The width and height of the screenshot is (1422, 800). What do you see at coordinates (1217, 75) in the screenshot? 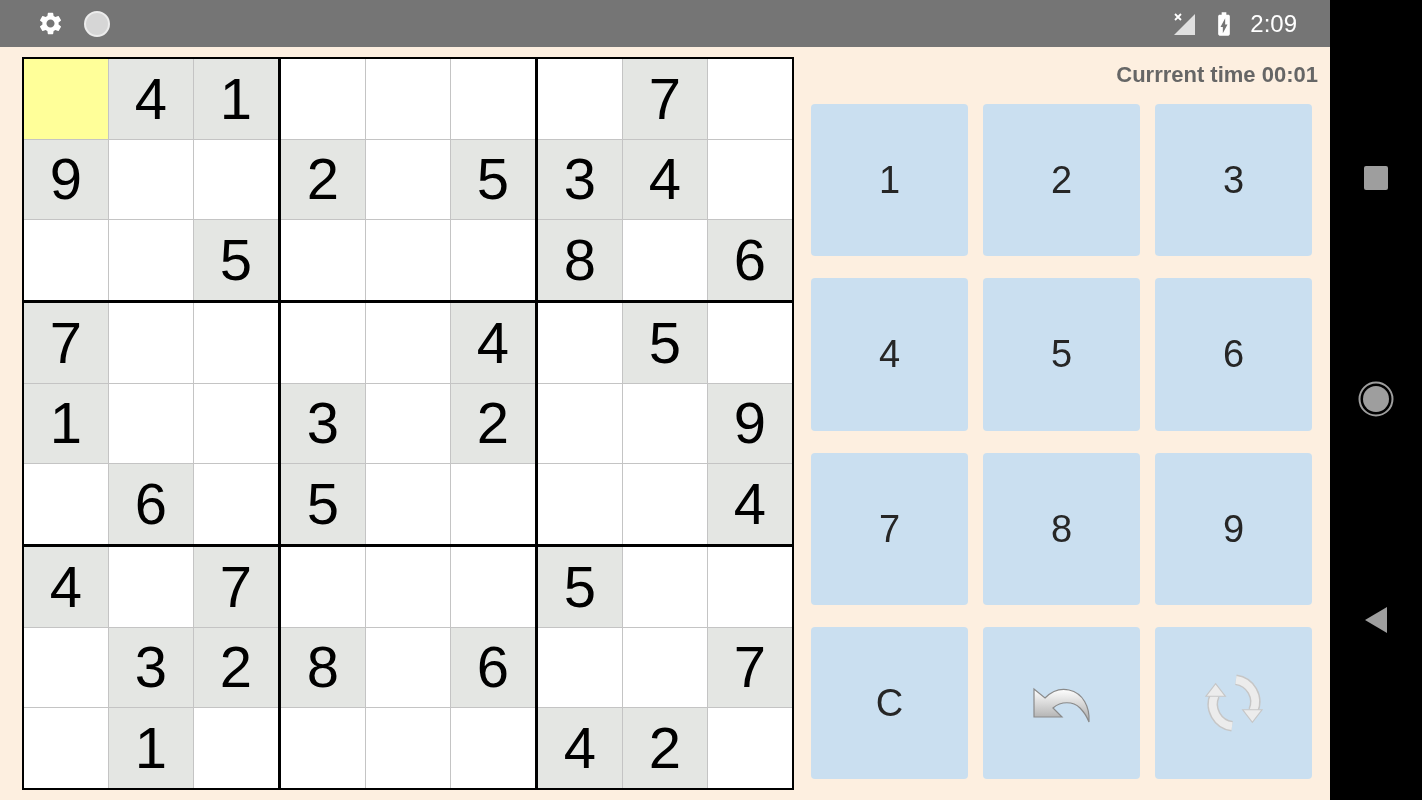
I see `timer-label: Currrent time 00:01` at bounding box center [1217, 75].